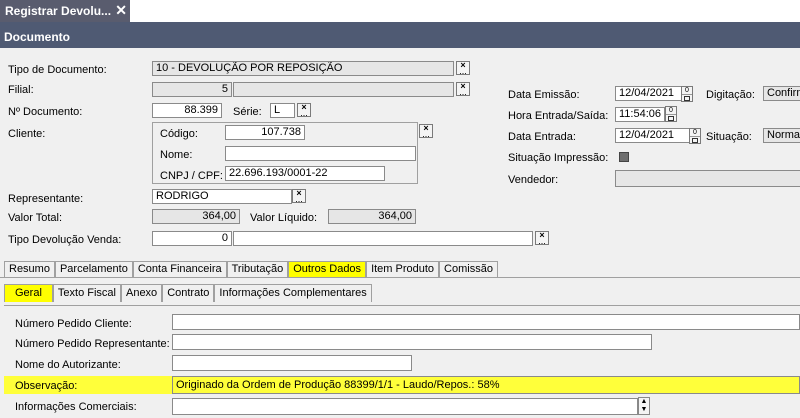  What do you see at coordinates (45, 112) in the screenshot?
I see `numero-documento-label: Nº Documento:` at bounding box center [45, 112].